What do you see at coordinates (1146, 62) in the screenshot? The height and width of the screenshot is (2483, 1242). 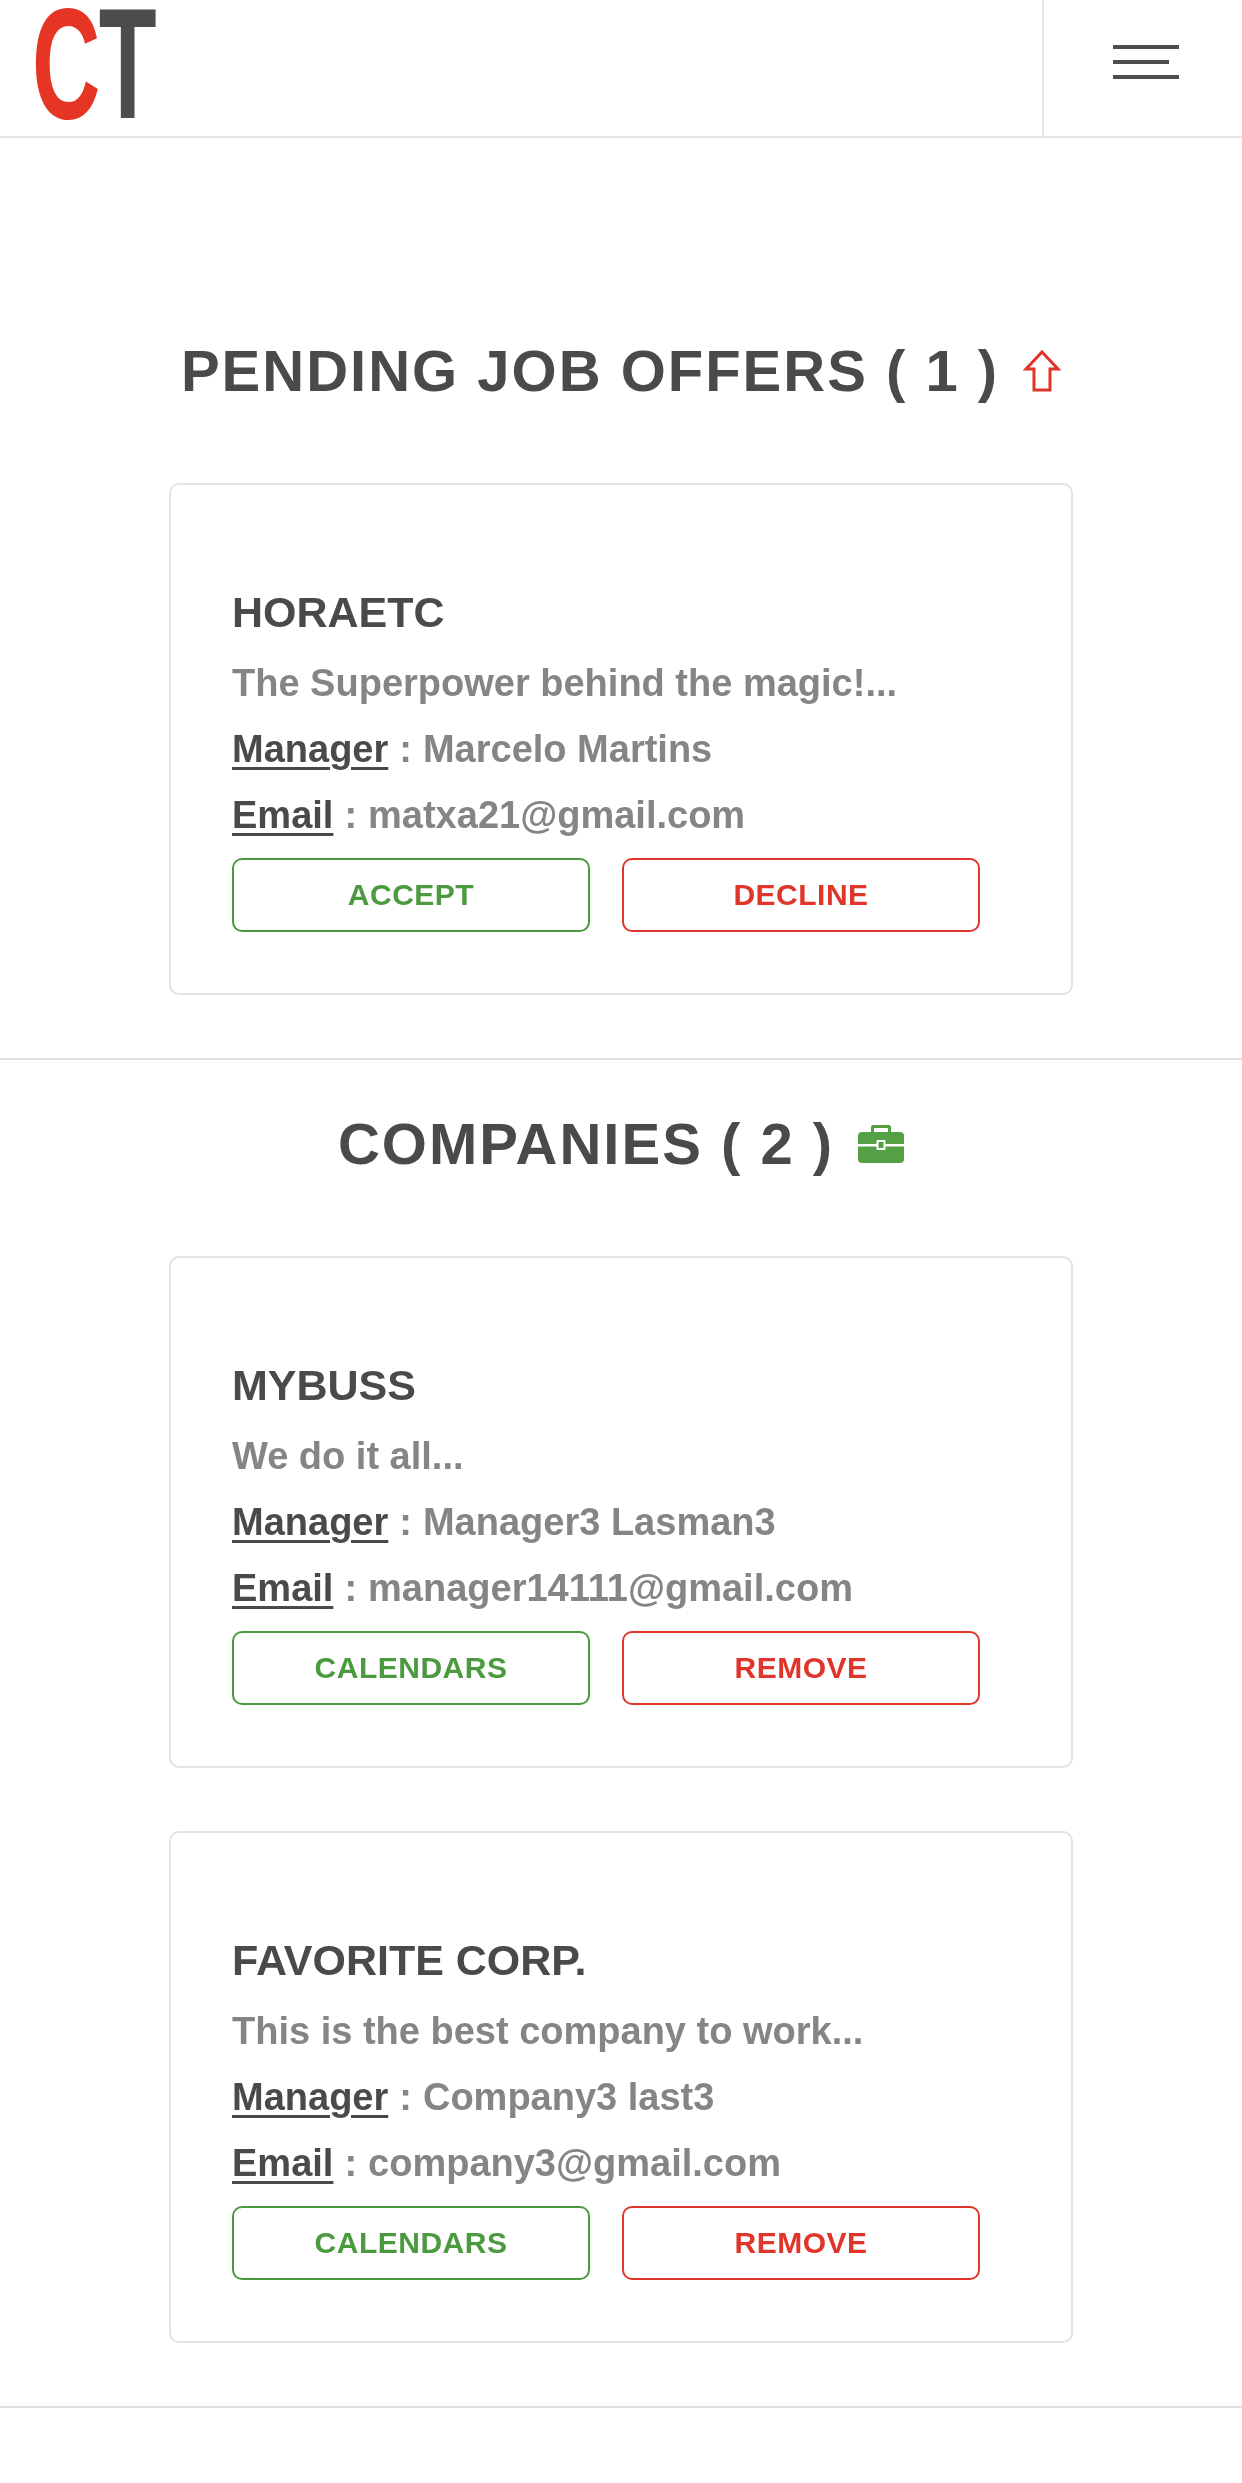 I see `menu-icon` at bounding box center [1146, 62].